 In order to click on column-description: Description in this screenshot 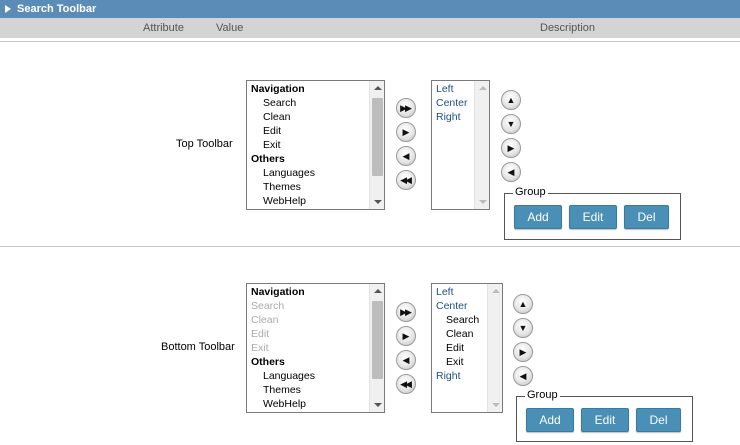, I will do `click(568, 28)`.